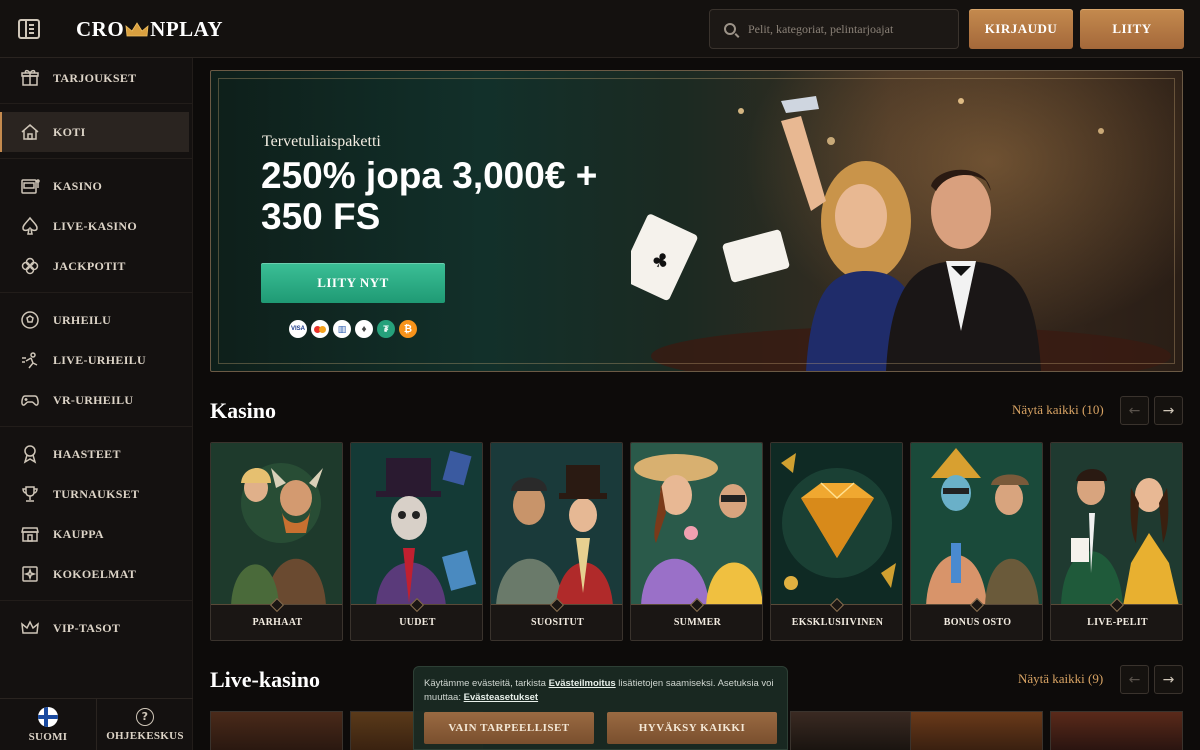  What do you see at coordinates (30, 494) in the screenshot?
I see `trophy-icon` at bounding box center [30, 494].